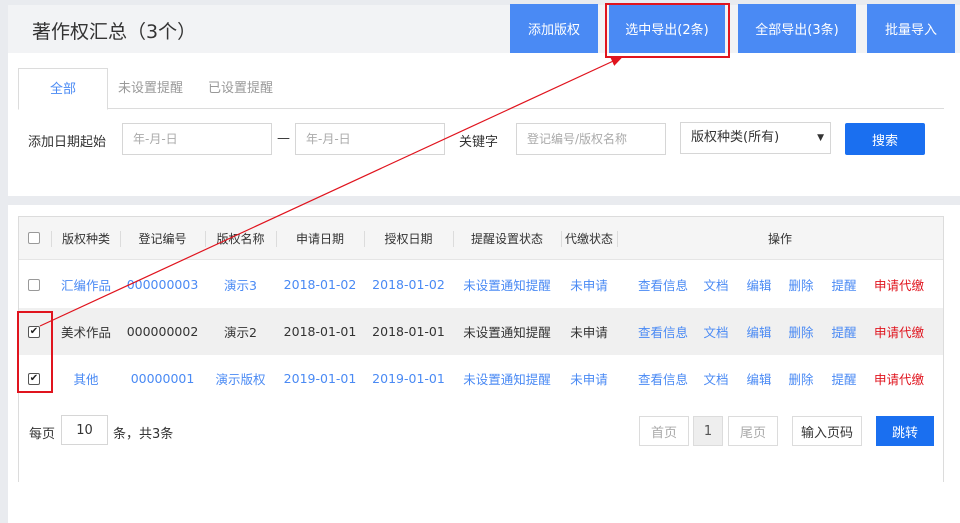 The image size is (960, 523). I want to click on cell-reg-no: 00000001, so click(162, 378).